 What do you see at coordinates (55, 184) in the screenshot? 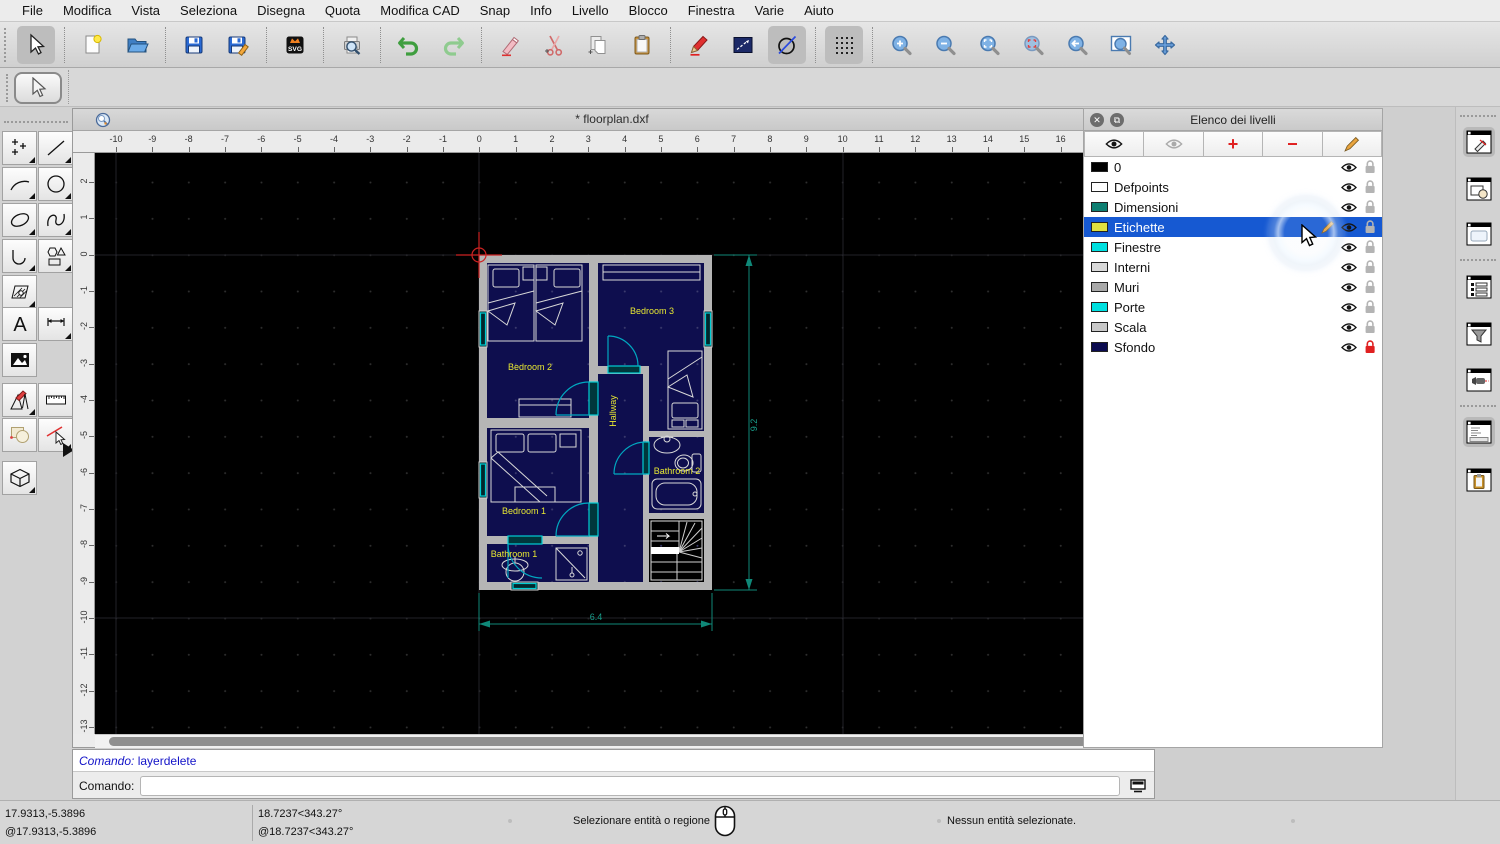
I see `circle-tool-button` at bounding box center [55, 184].